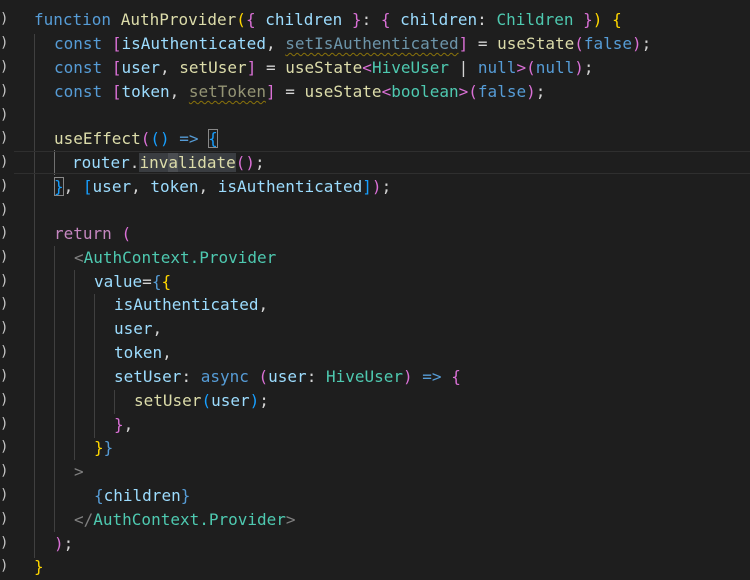 The image size is (750, 580). I want to click on code-line-13: isAuthenticated,, so click(432, 304).